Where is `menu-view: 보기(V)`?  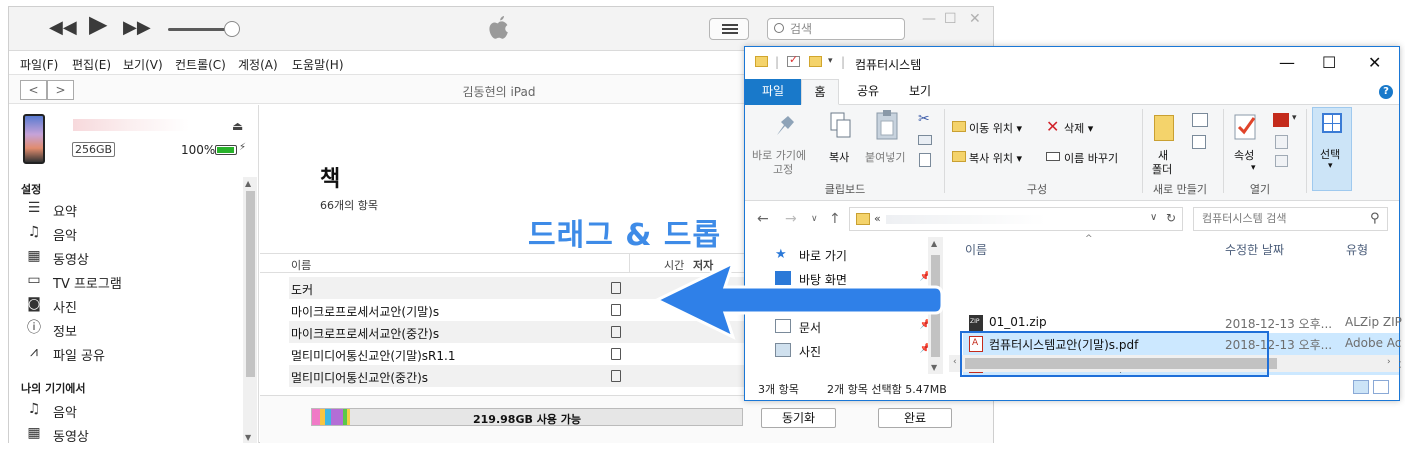
menu-view: 보기(V) is located at coordinates (143, 64).